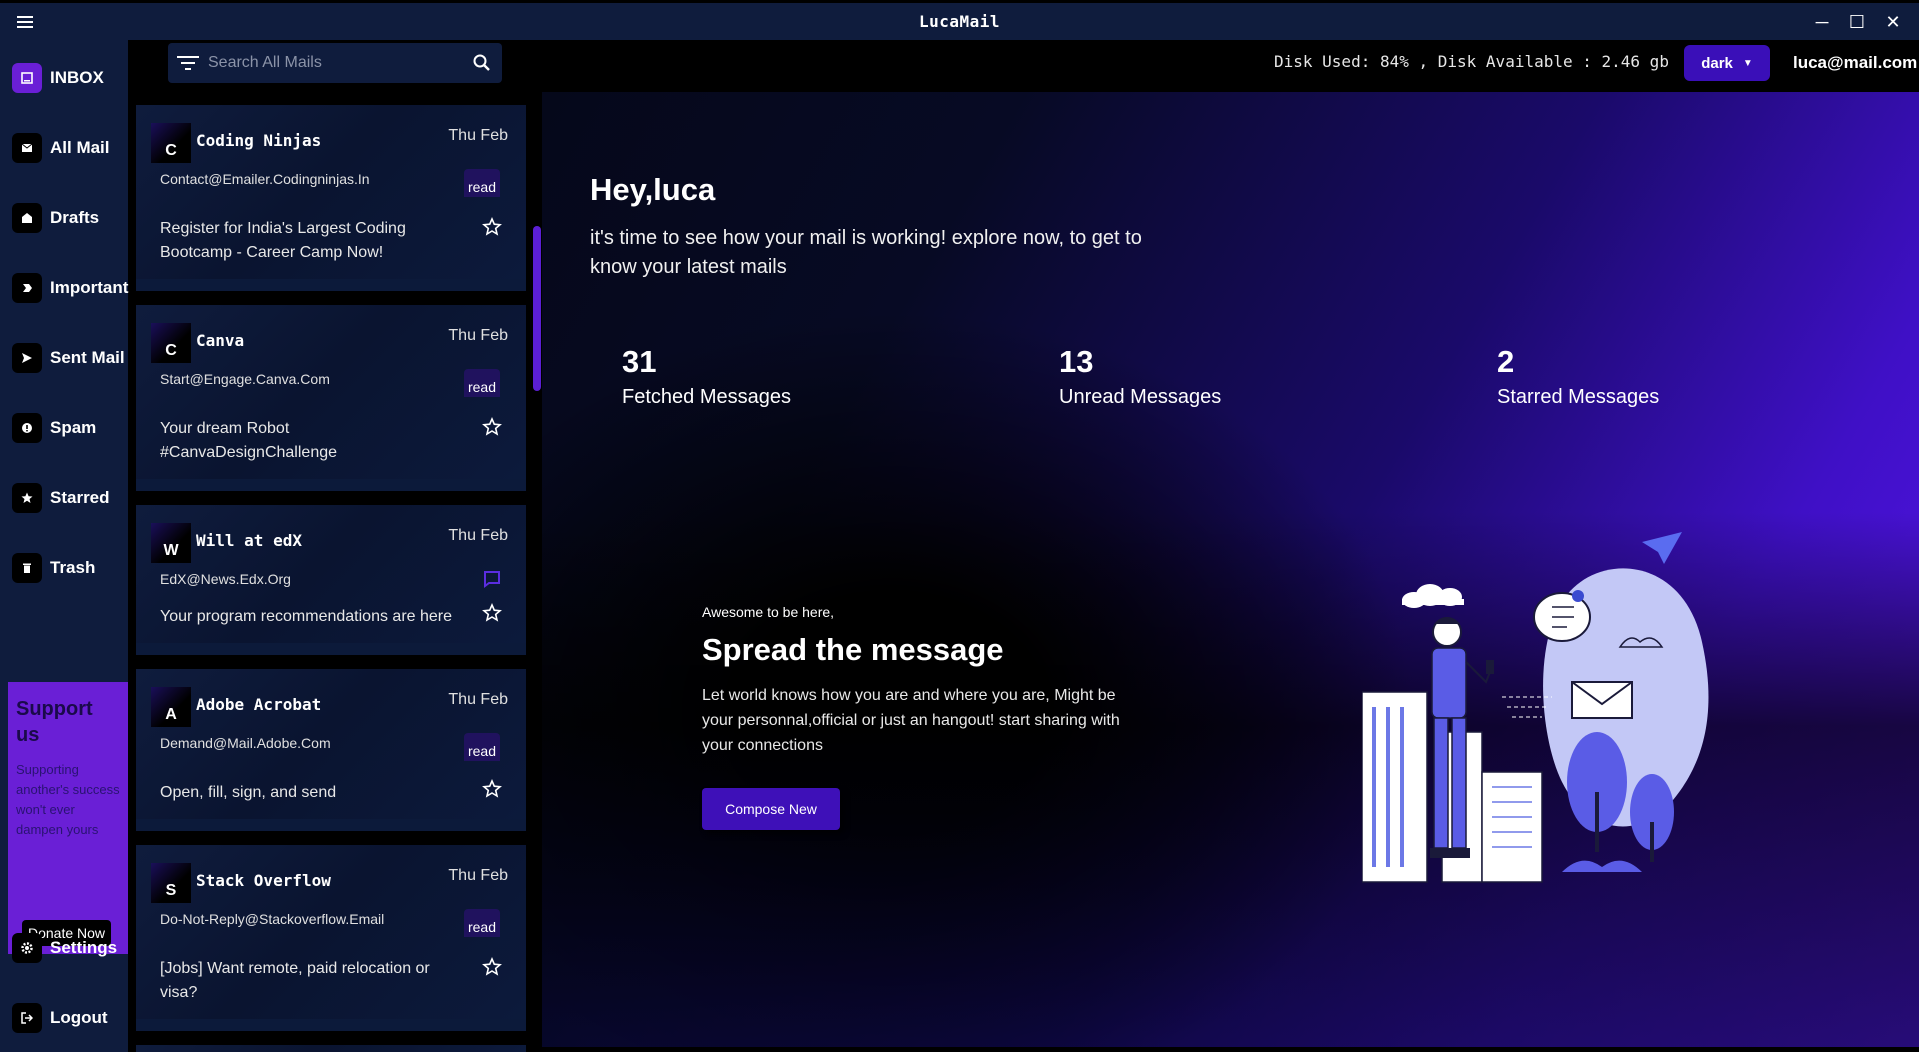 Image resolution: width=1919 pixels, height=1052 pixels. What do you see at coordinates (225, 579) in the screenshot?
I see `mail-address: EdX@News.Edx.Org` at bounding box center [225, 579].